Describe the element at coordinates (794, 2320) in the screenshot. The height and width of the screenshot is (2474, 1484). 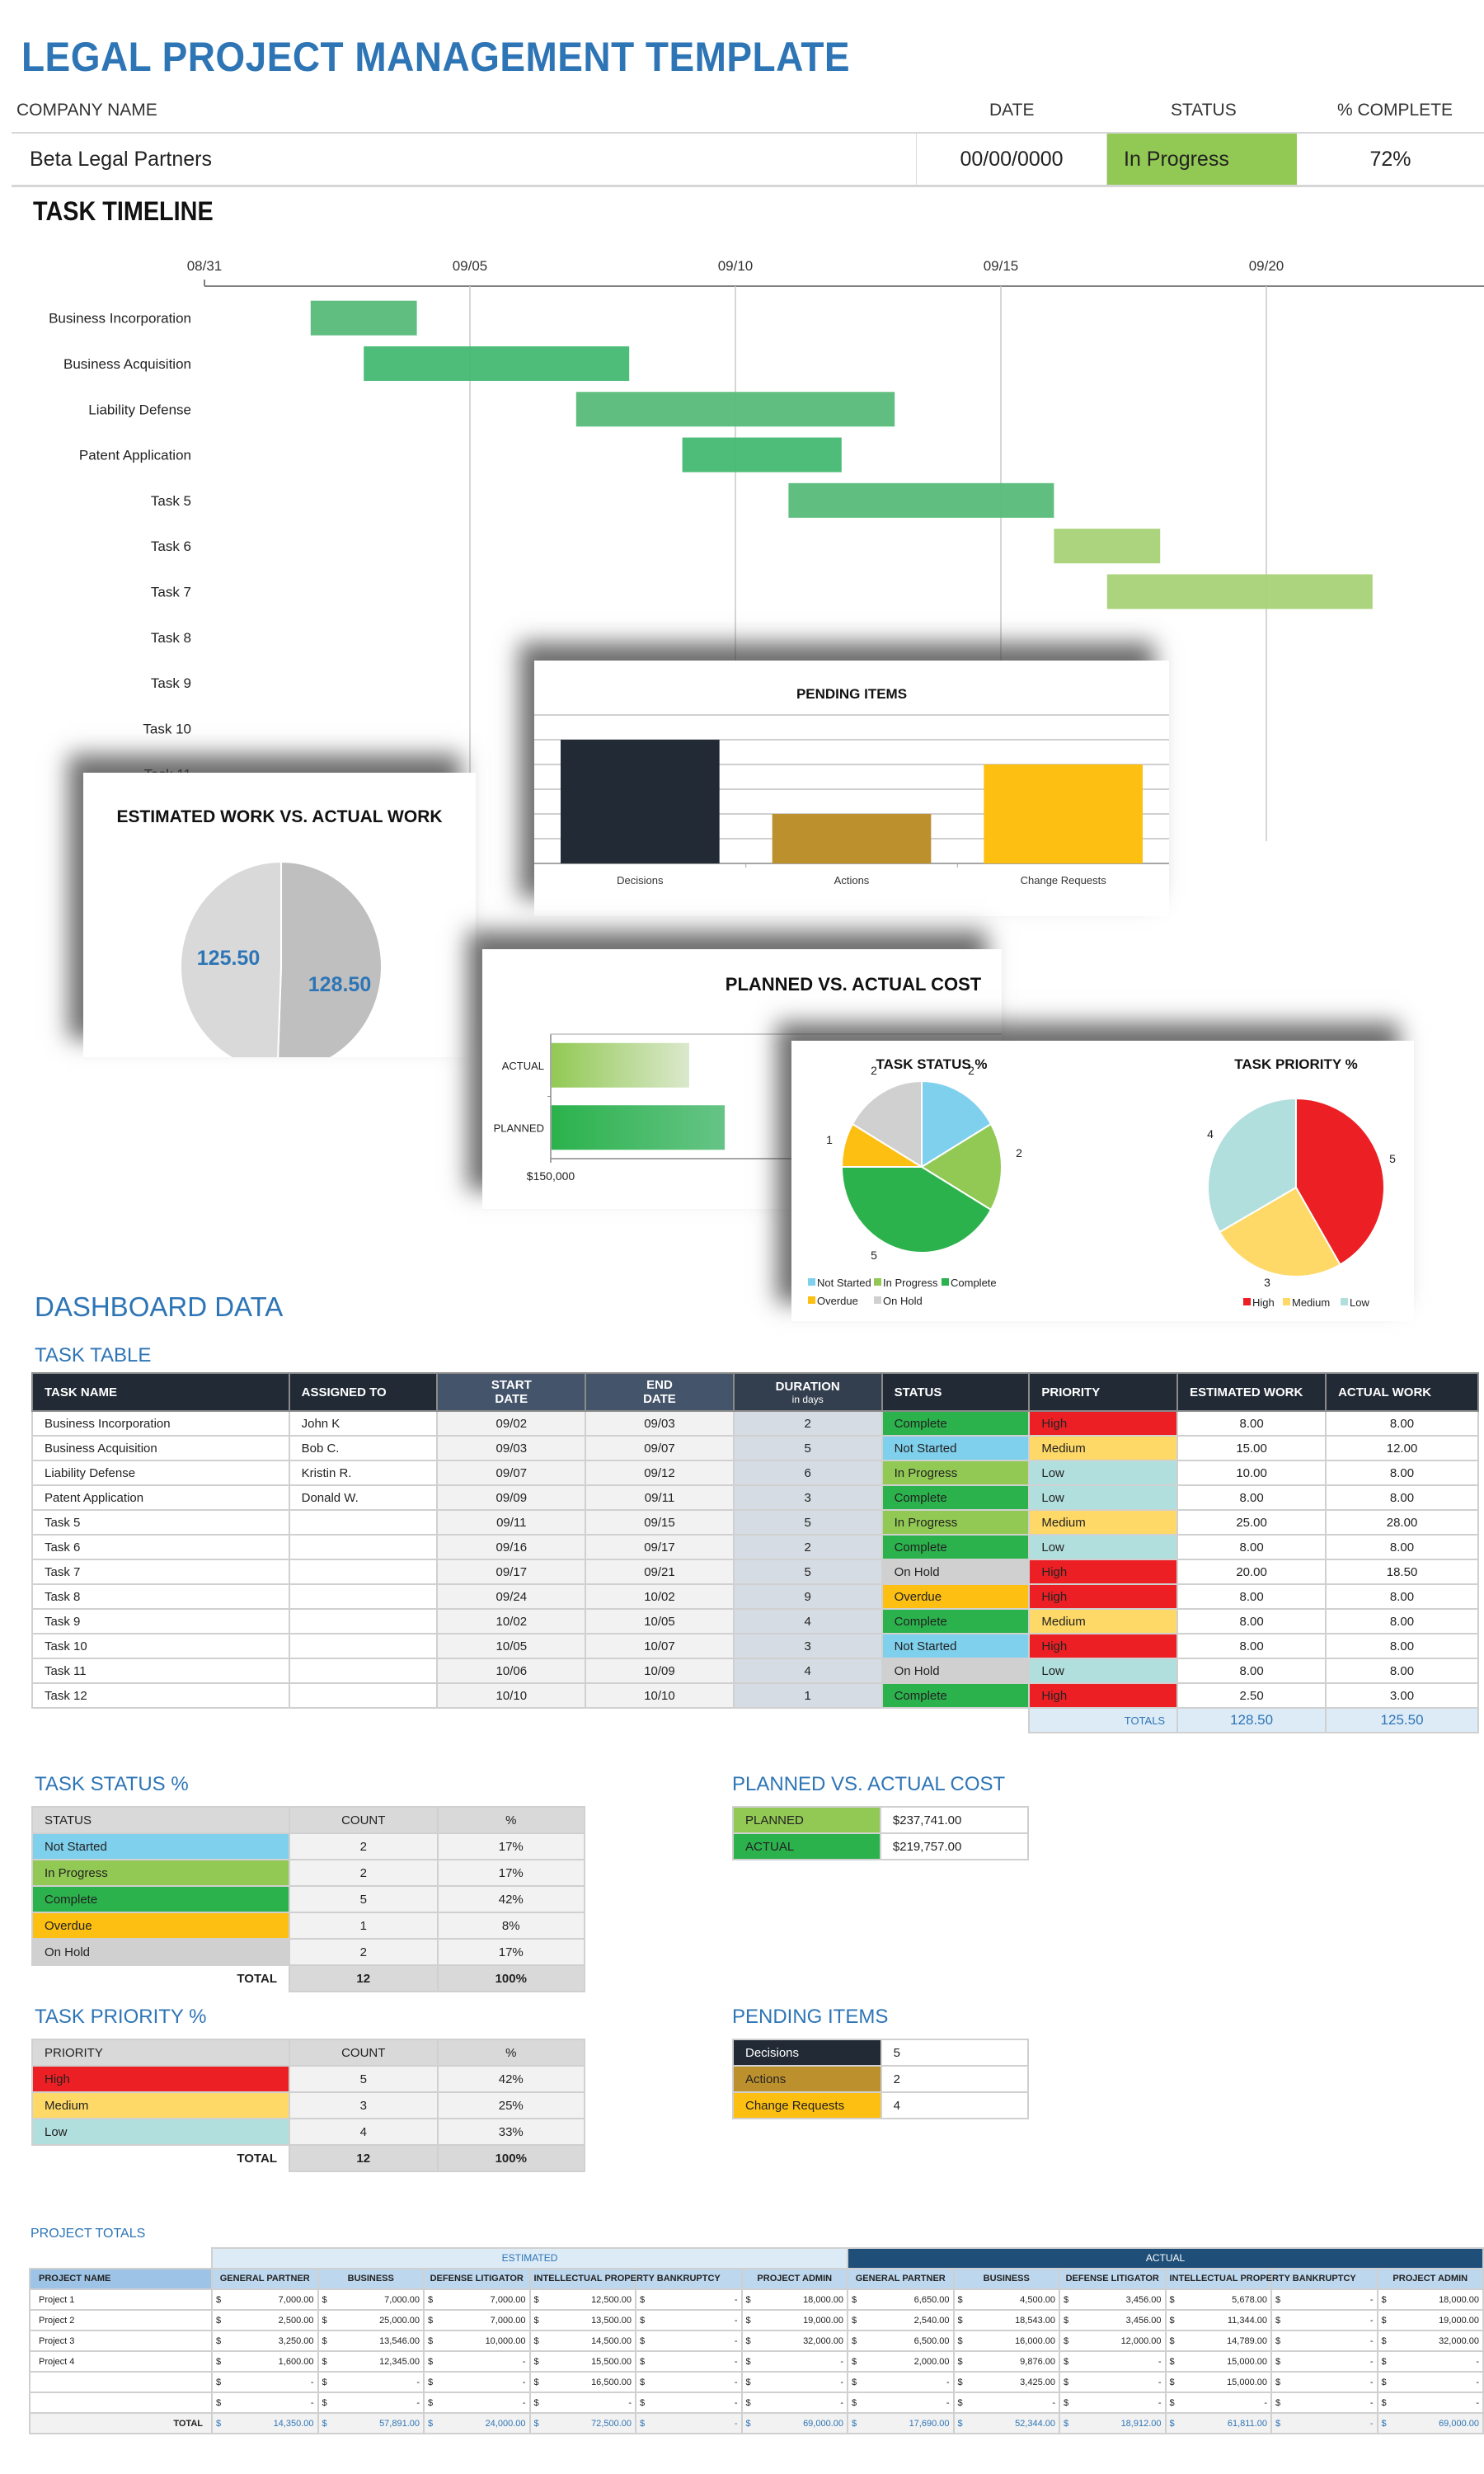
I see `money-cell: $19,000.00` at that location.